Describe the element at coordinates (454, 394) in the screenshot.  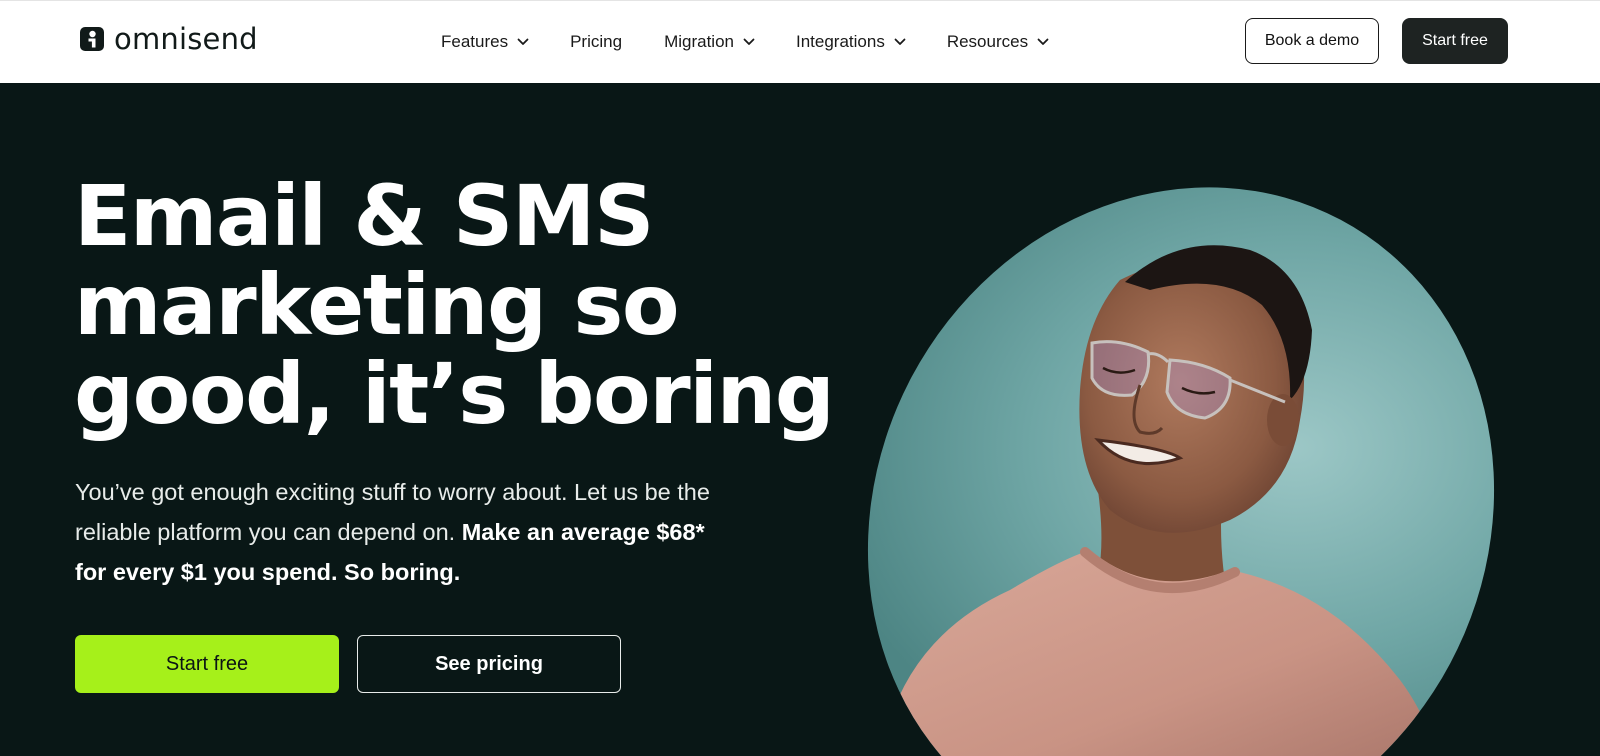
I see `hero-headline-line: good, it’s boring` at that location.